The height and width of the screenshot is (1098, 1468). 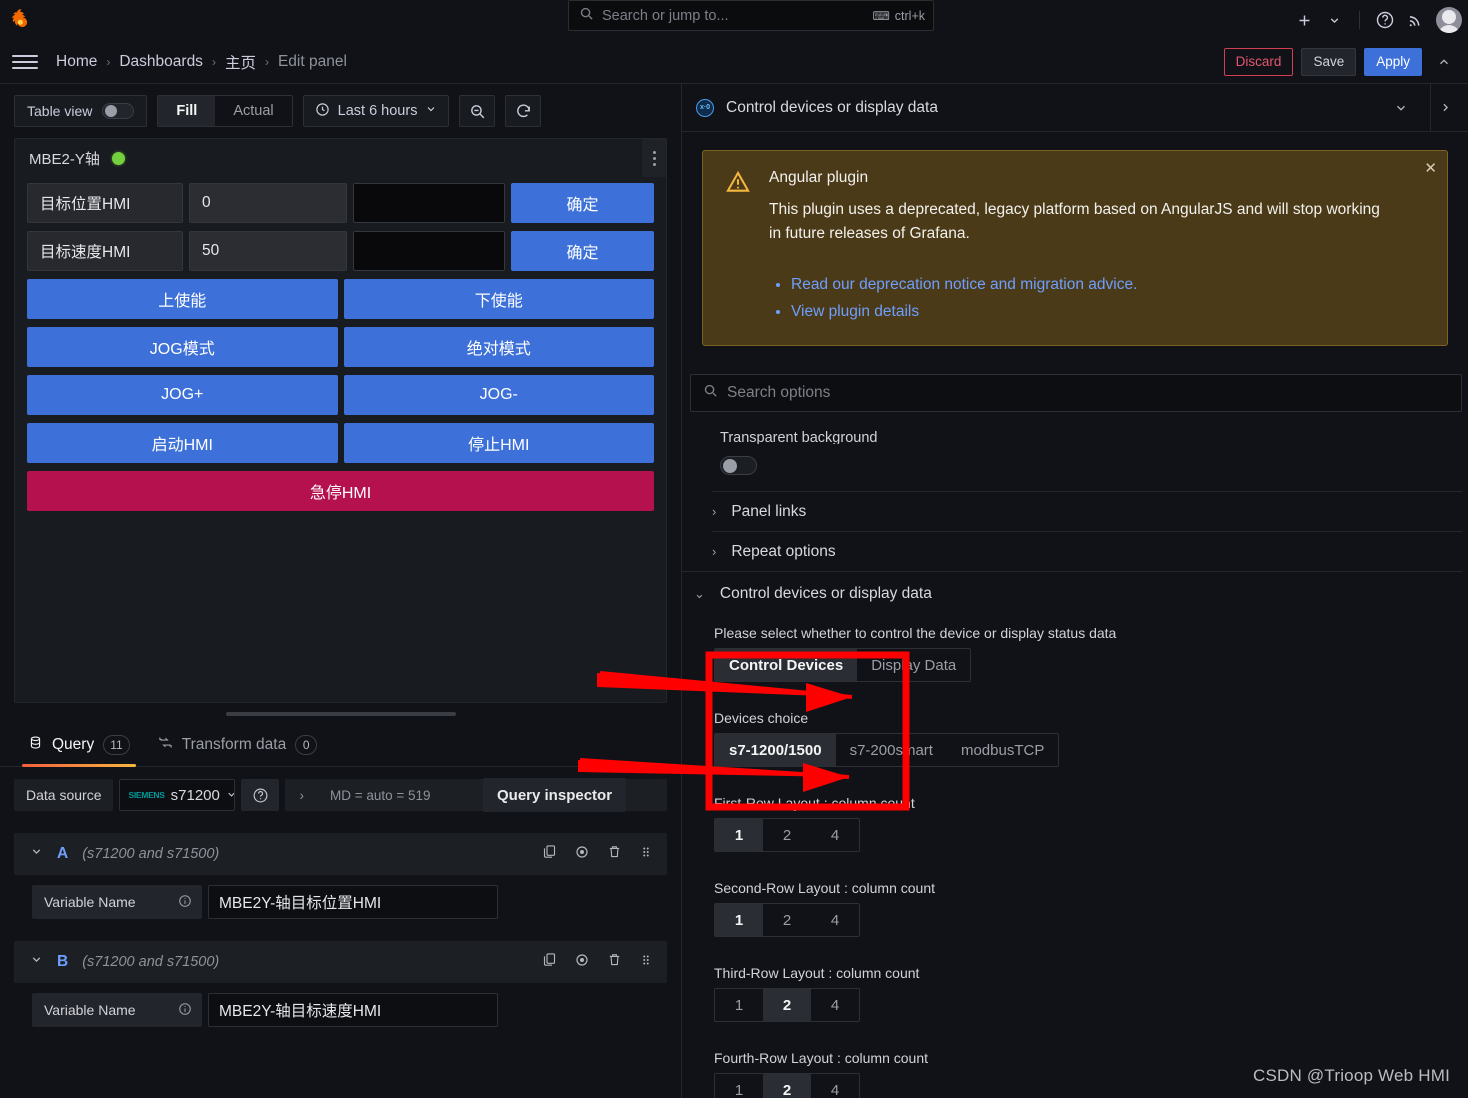 I want to click on fill-actual-group: Fill Actual, so click(x=225, y=111).